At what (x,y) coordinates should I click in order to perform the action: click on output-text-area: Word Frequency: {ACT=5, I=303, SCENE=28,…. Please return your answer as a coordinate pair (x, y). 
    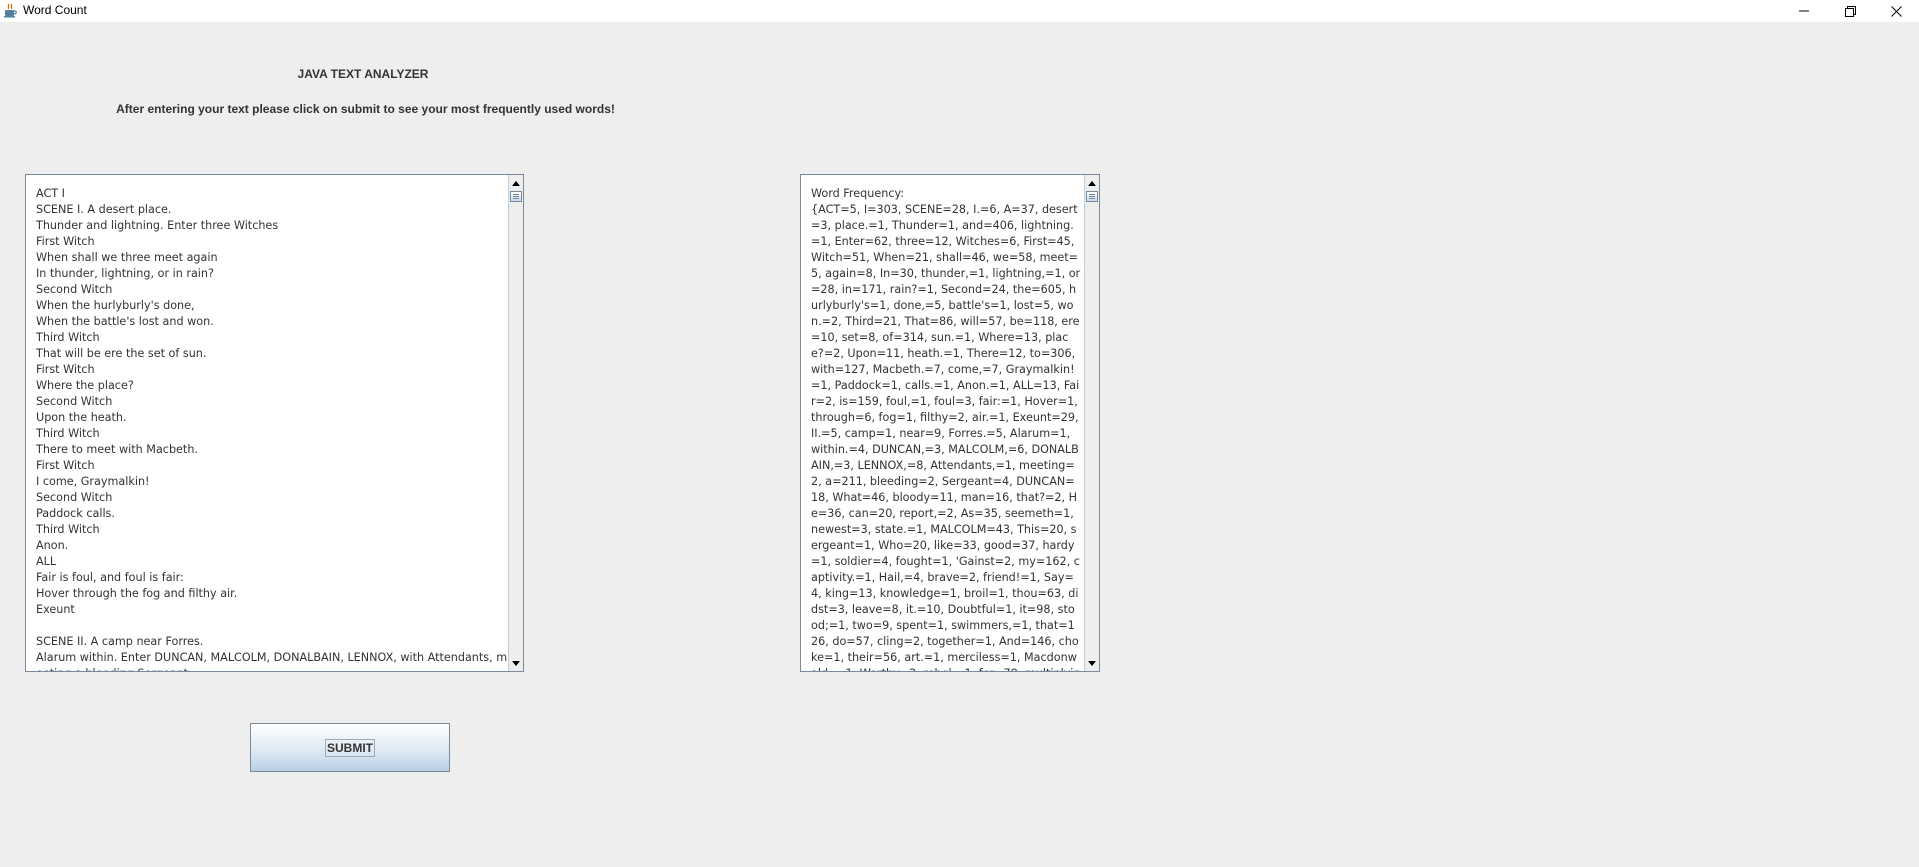
    Looking at the image, I should click on (950, 423).